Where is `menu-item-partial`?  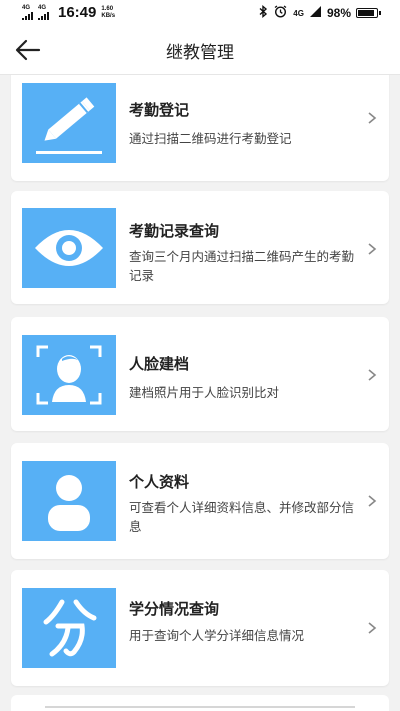
menu-item-partial is located at coordinates (200, 703).